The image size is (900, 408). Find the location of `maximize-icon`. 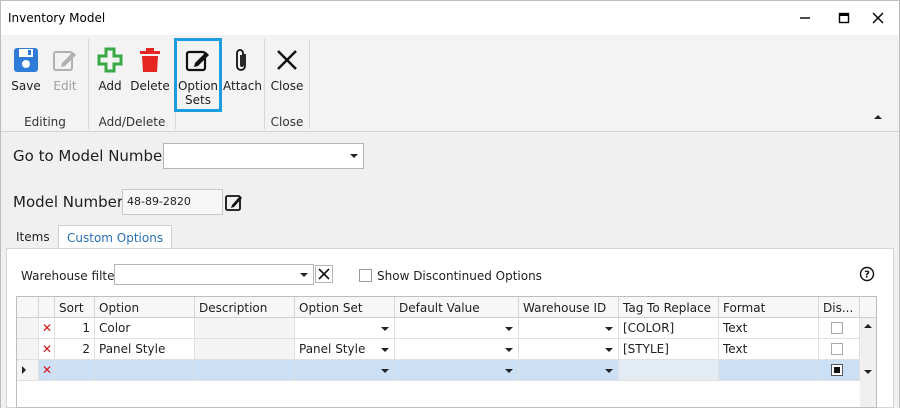

maximize-icon is located at coordinates (844, 18).